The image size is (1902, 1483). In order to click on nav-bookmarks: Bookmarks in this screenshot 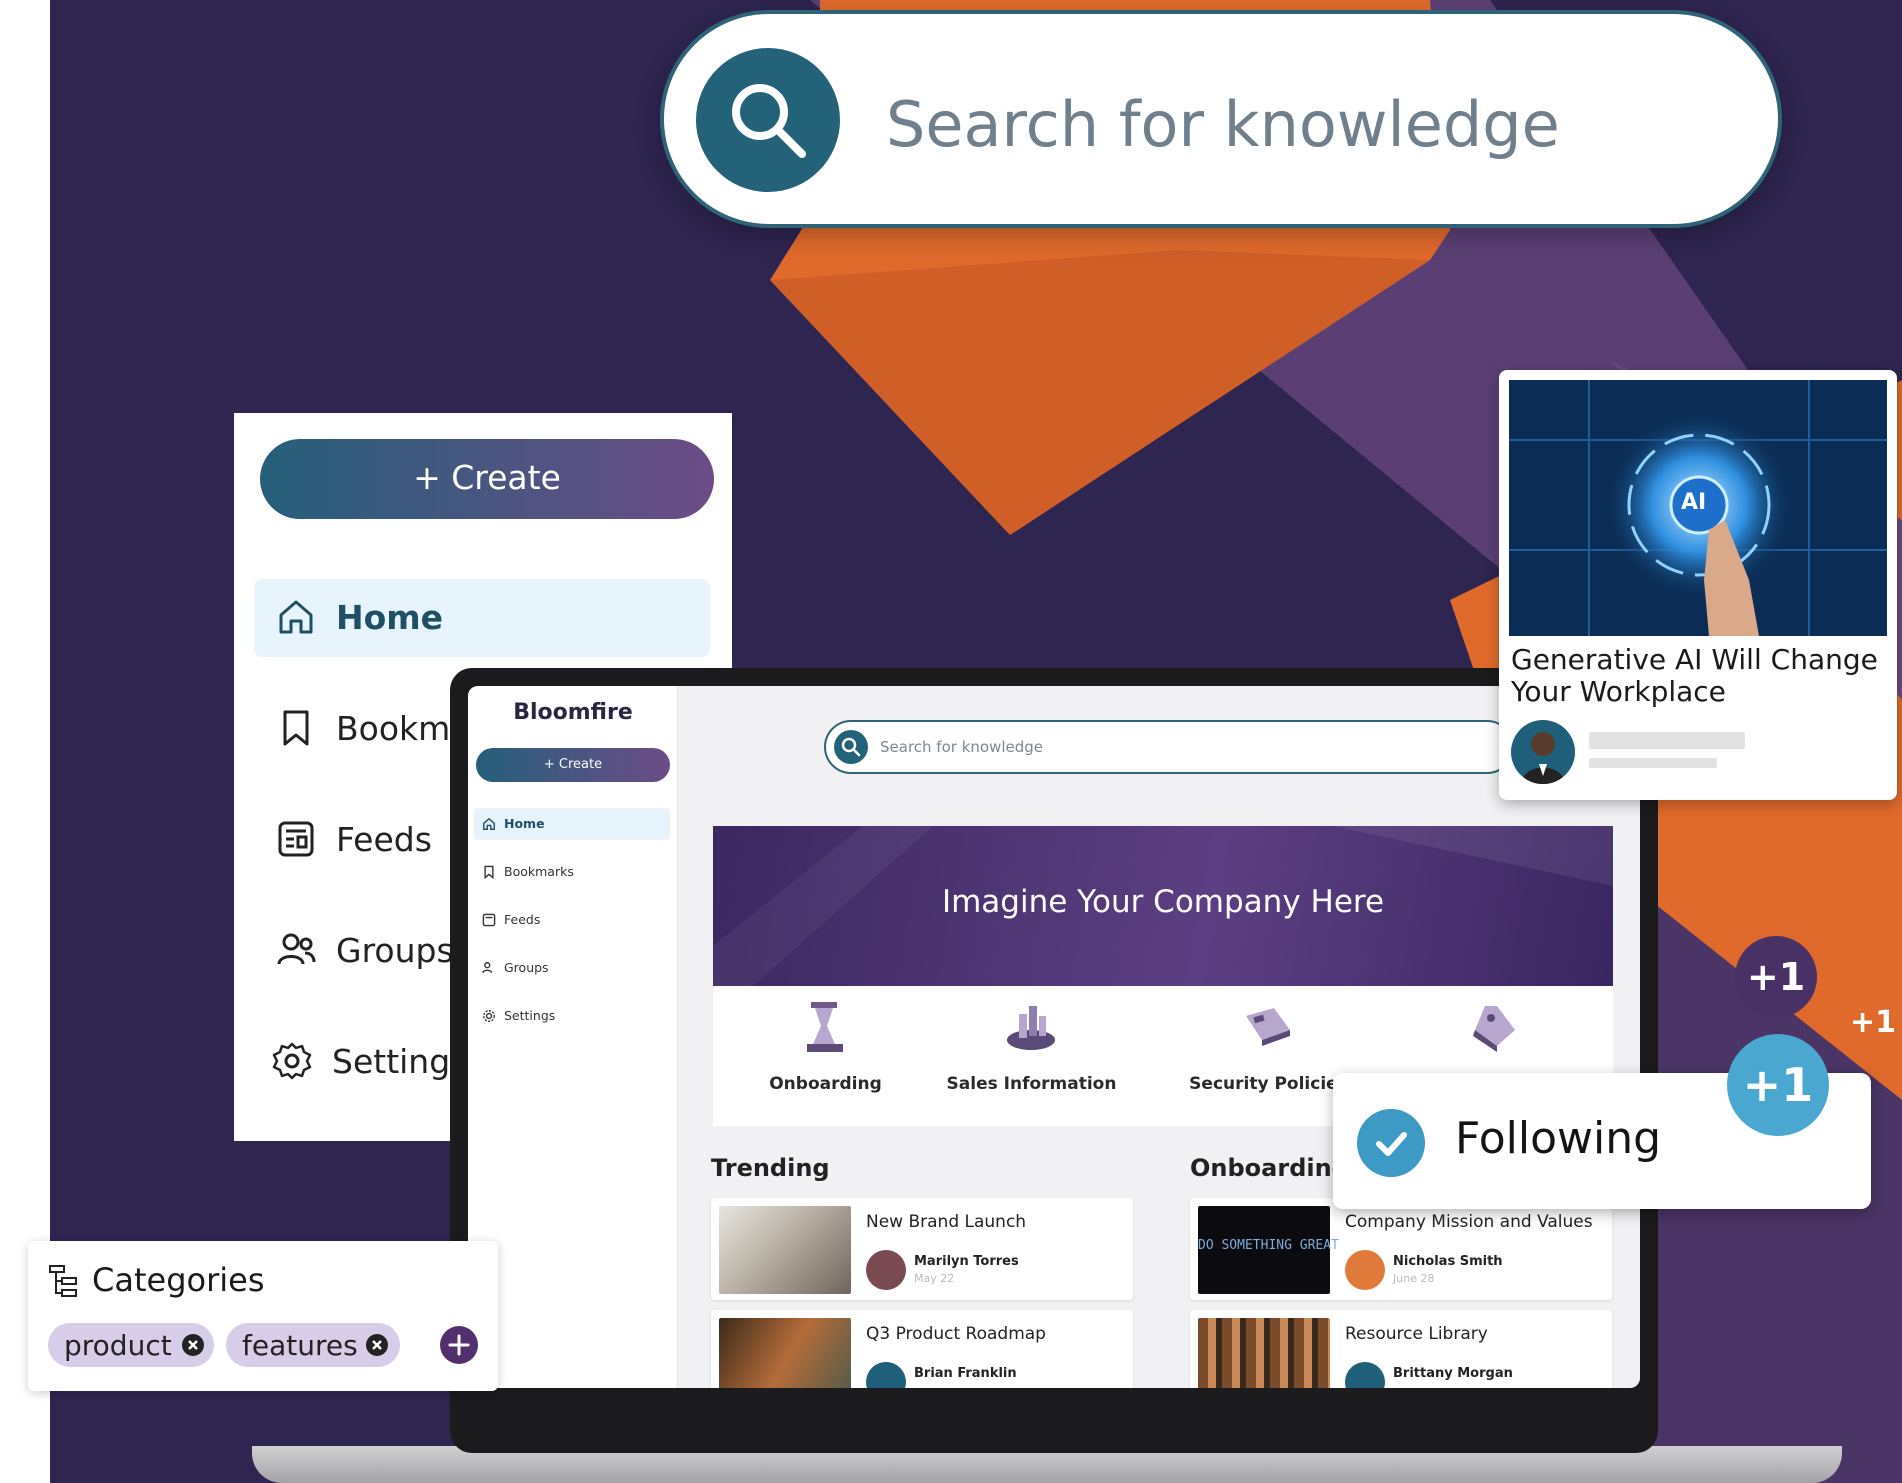, I will do `click(572, 872)`.